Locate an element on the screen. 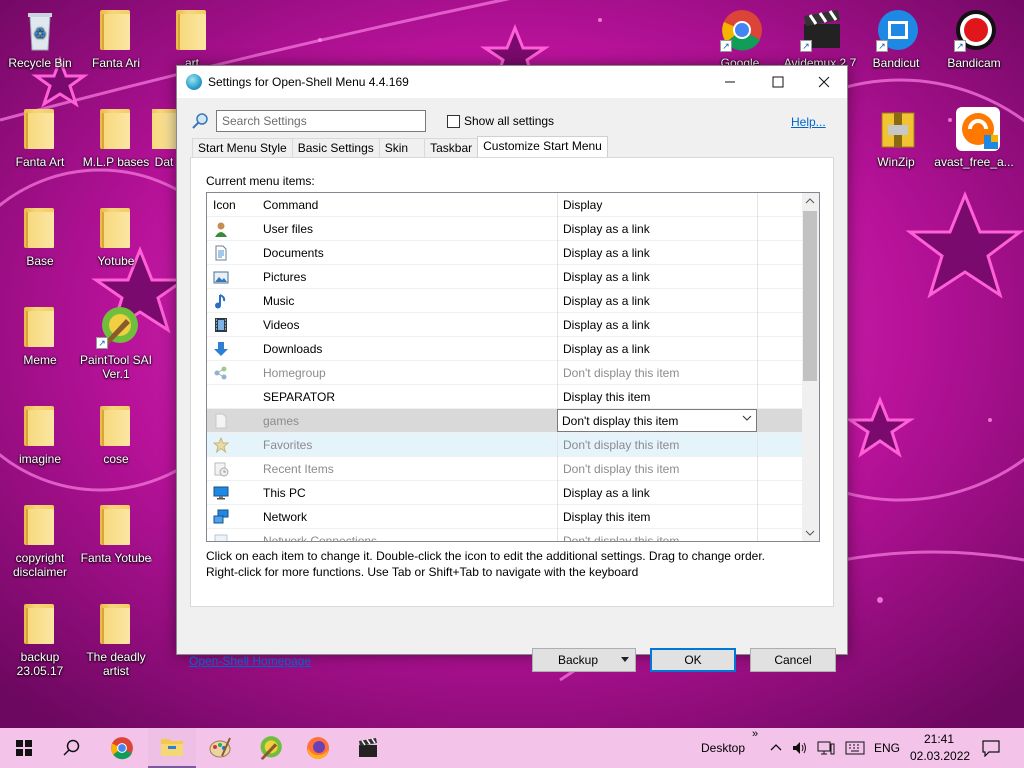  clock-date: 02.03.2022 is located at coordinates (940, 756).